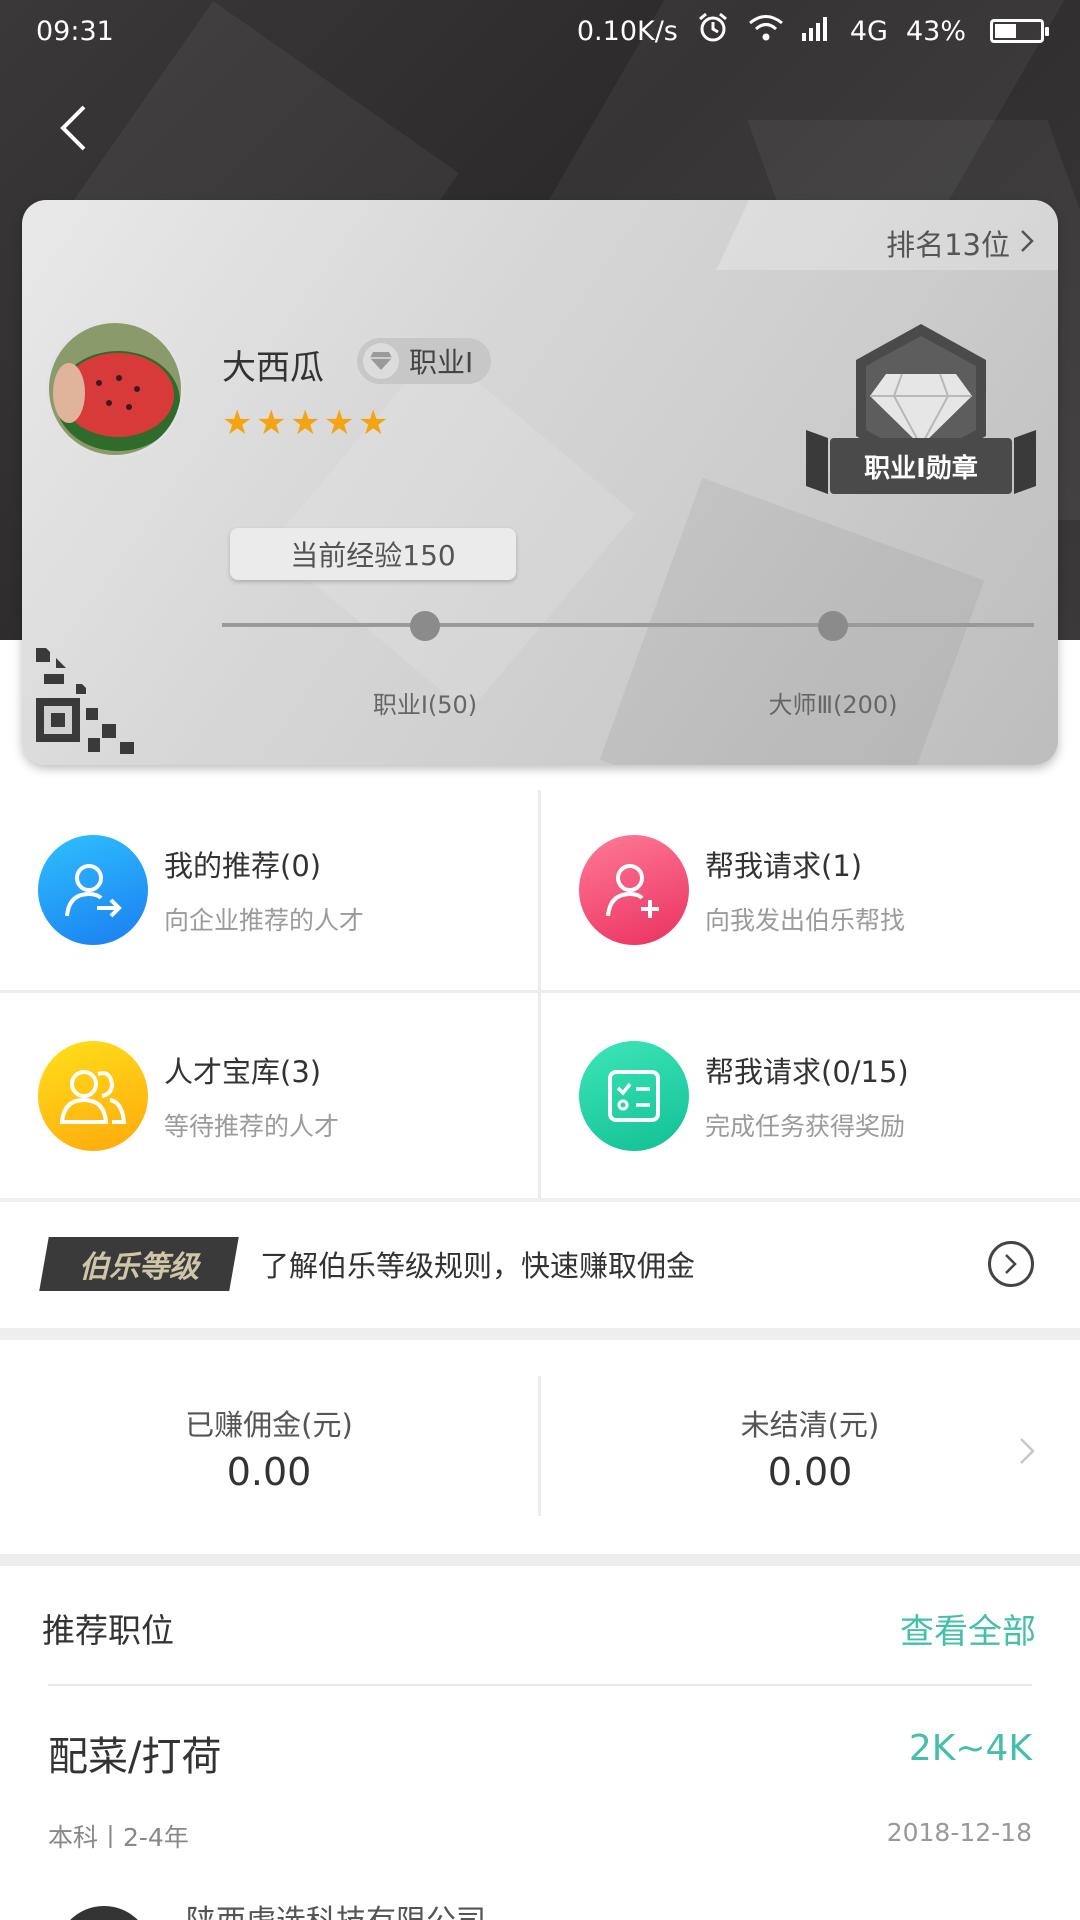  I want to click on badge-label: 职业Ⅰ勋章, so click(921, 466).